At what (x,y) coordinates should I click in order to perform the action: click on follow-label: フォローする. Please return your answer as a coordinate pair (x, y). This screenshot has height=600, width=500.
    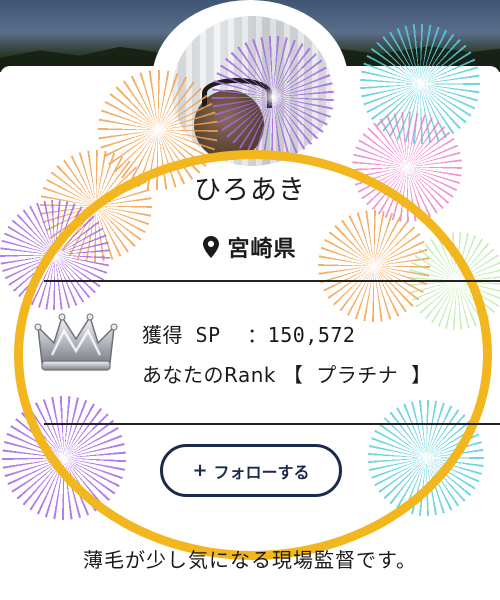
    Looking at the image, I should click on (261, 472).